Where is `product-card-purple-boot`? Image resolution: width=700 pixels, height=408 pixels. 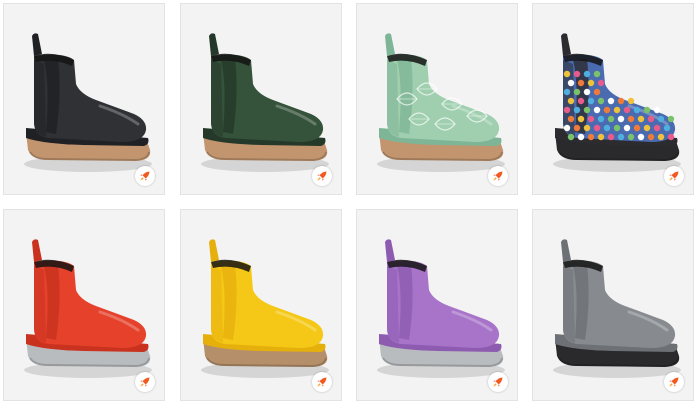 product-card-purple-boot is located at coordinates (437, 305).